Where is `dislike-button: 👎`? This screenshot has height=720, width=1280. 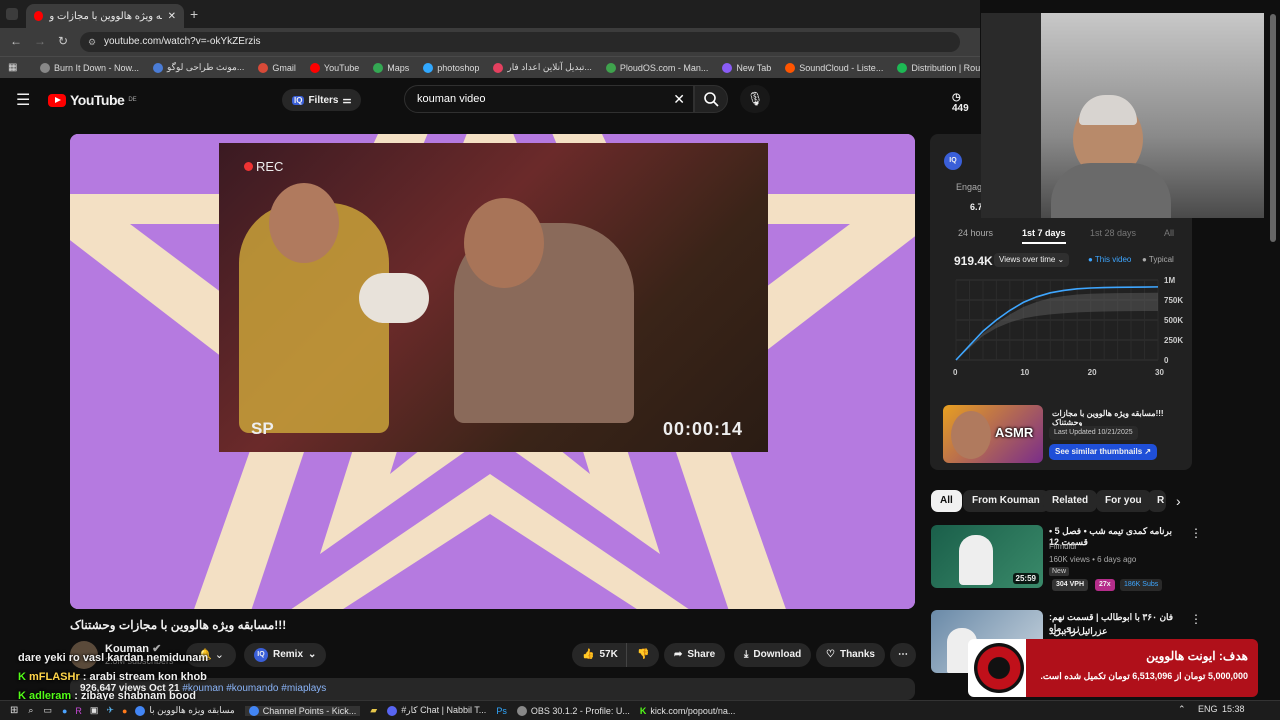 dislike-button: 👎 is located at coordinates (643, 655).